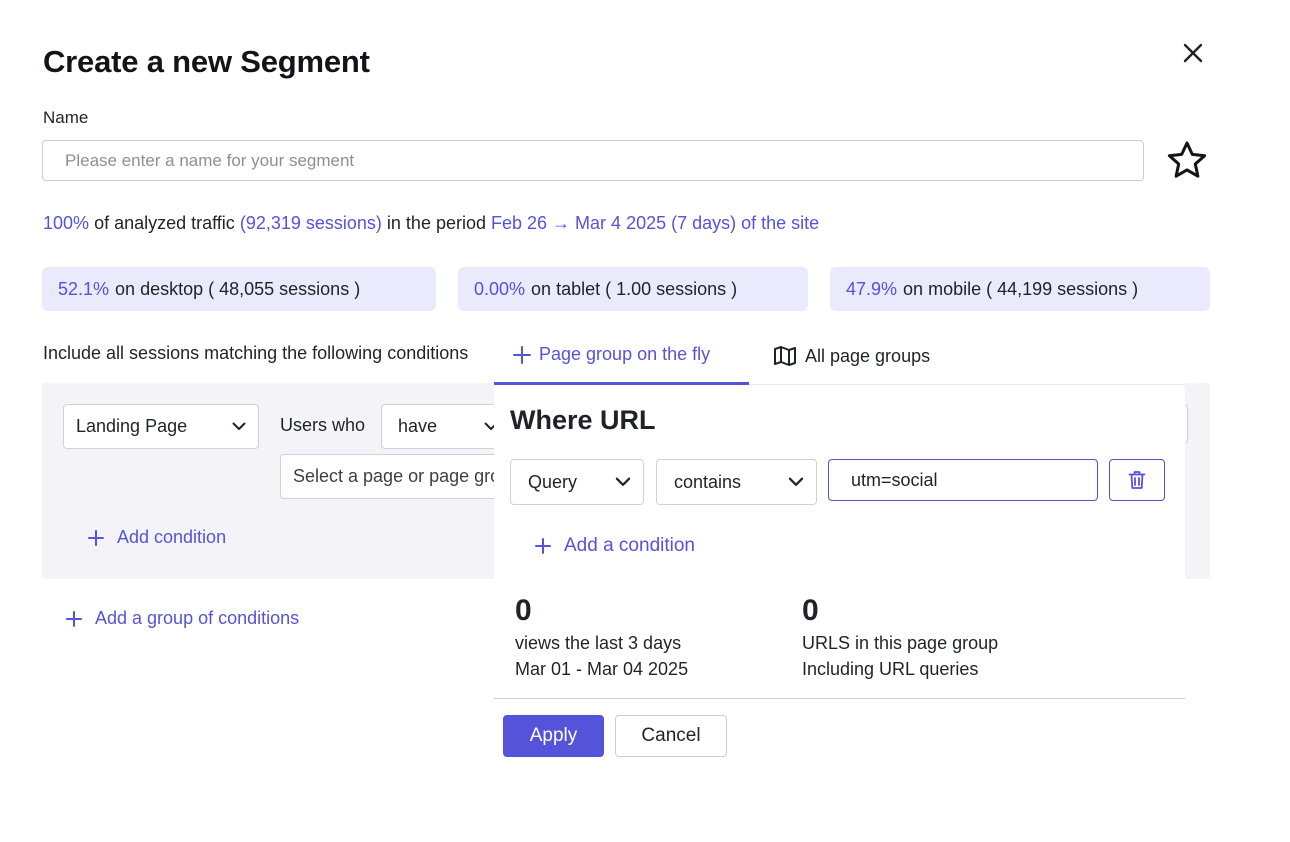 The width and height of the screenshot is (1290, 842). What do you see at coordinates (963, 480) in the screenshot?
I see `url-value-input` at bounding box center [963, 480].